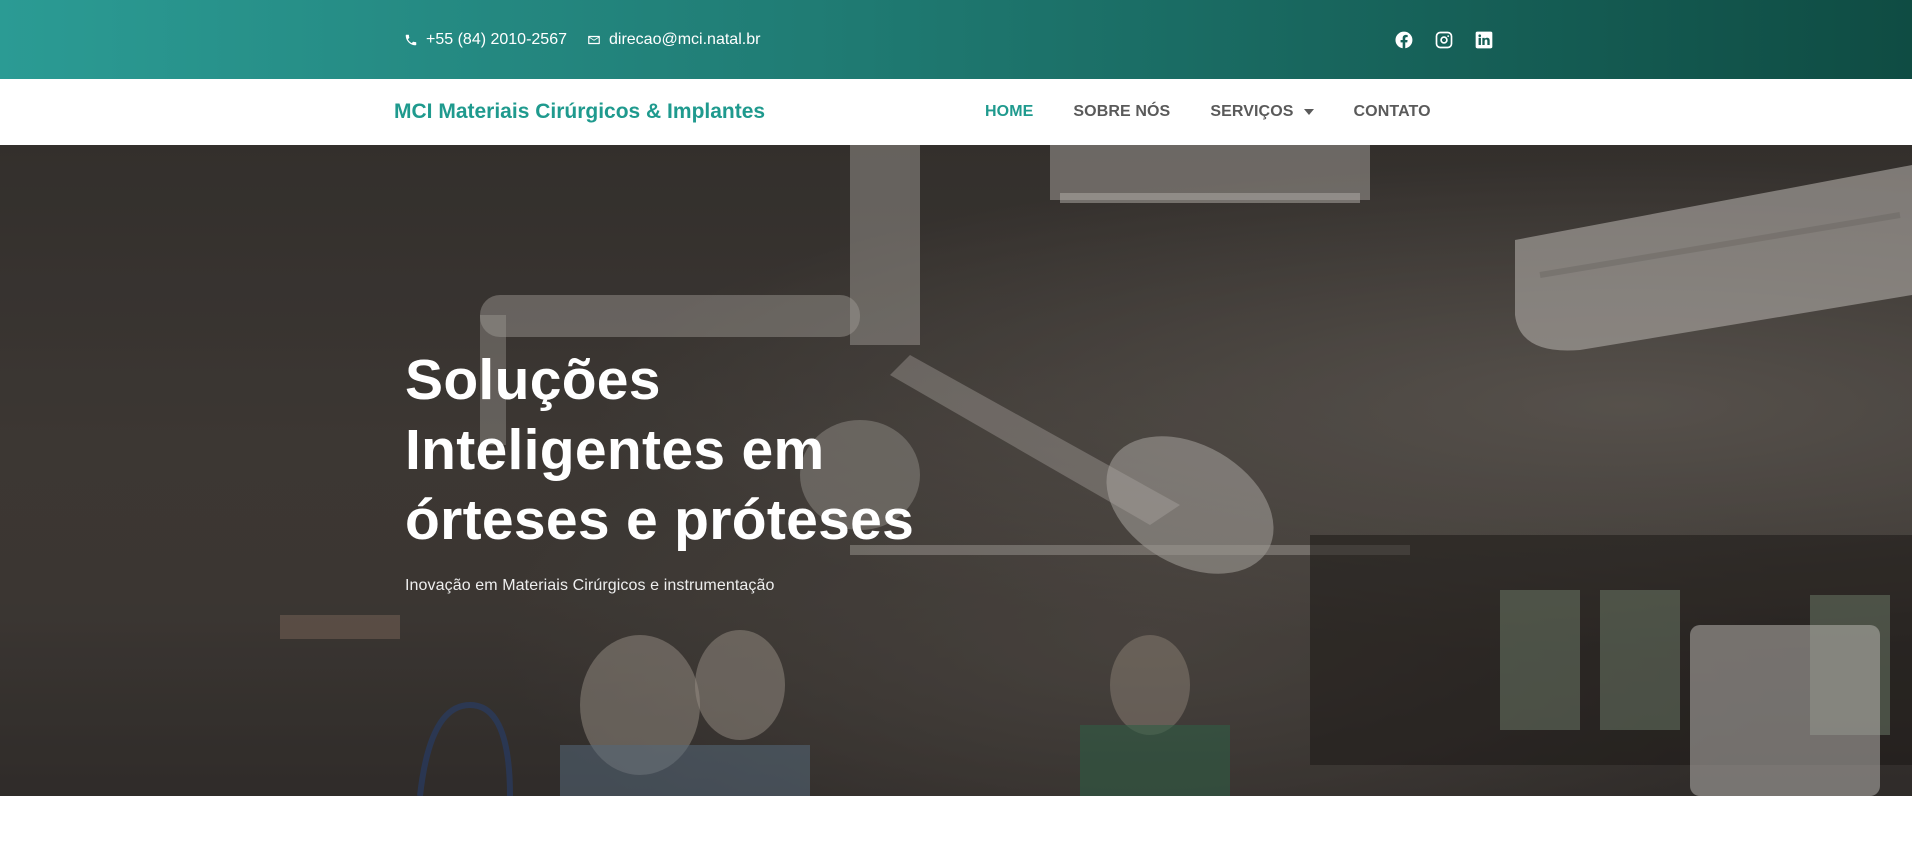  I want to click on nav-item-label: CONTATO, so click(1392, 111).